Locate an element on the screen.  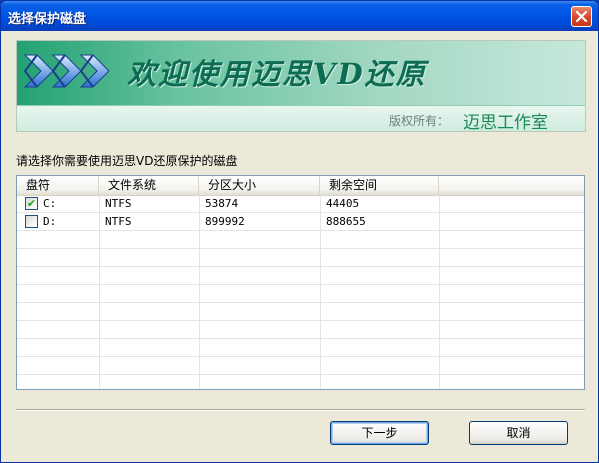
free-cell: 44405 is located at coordinates (343, 203).